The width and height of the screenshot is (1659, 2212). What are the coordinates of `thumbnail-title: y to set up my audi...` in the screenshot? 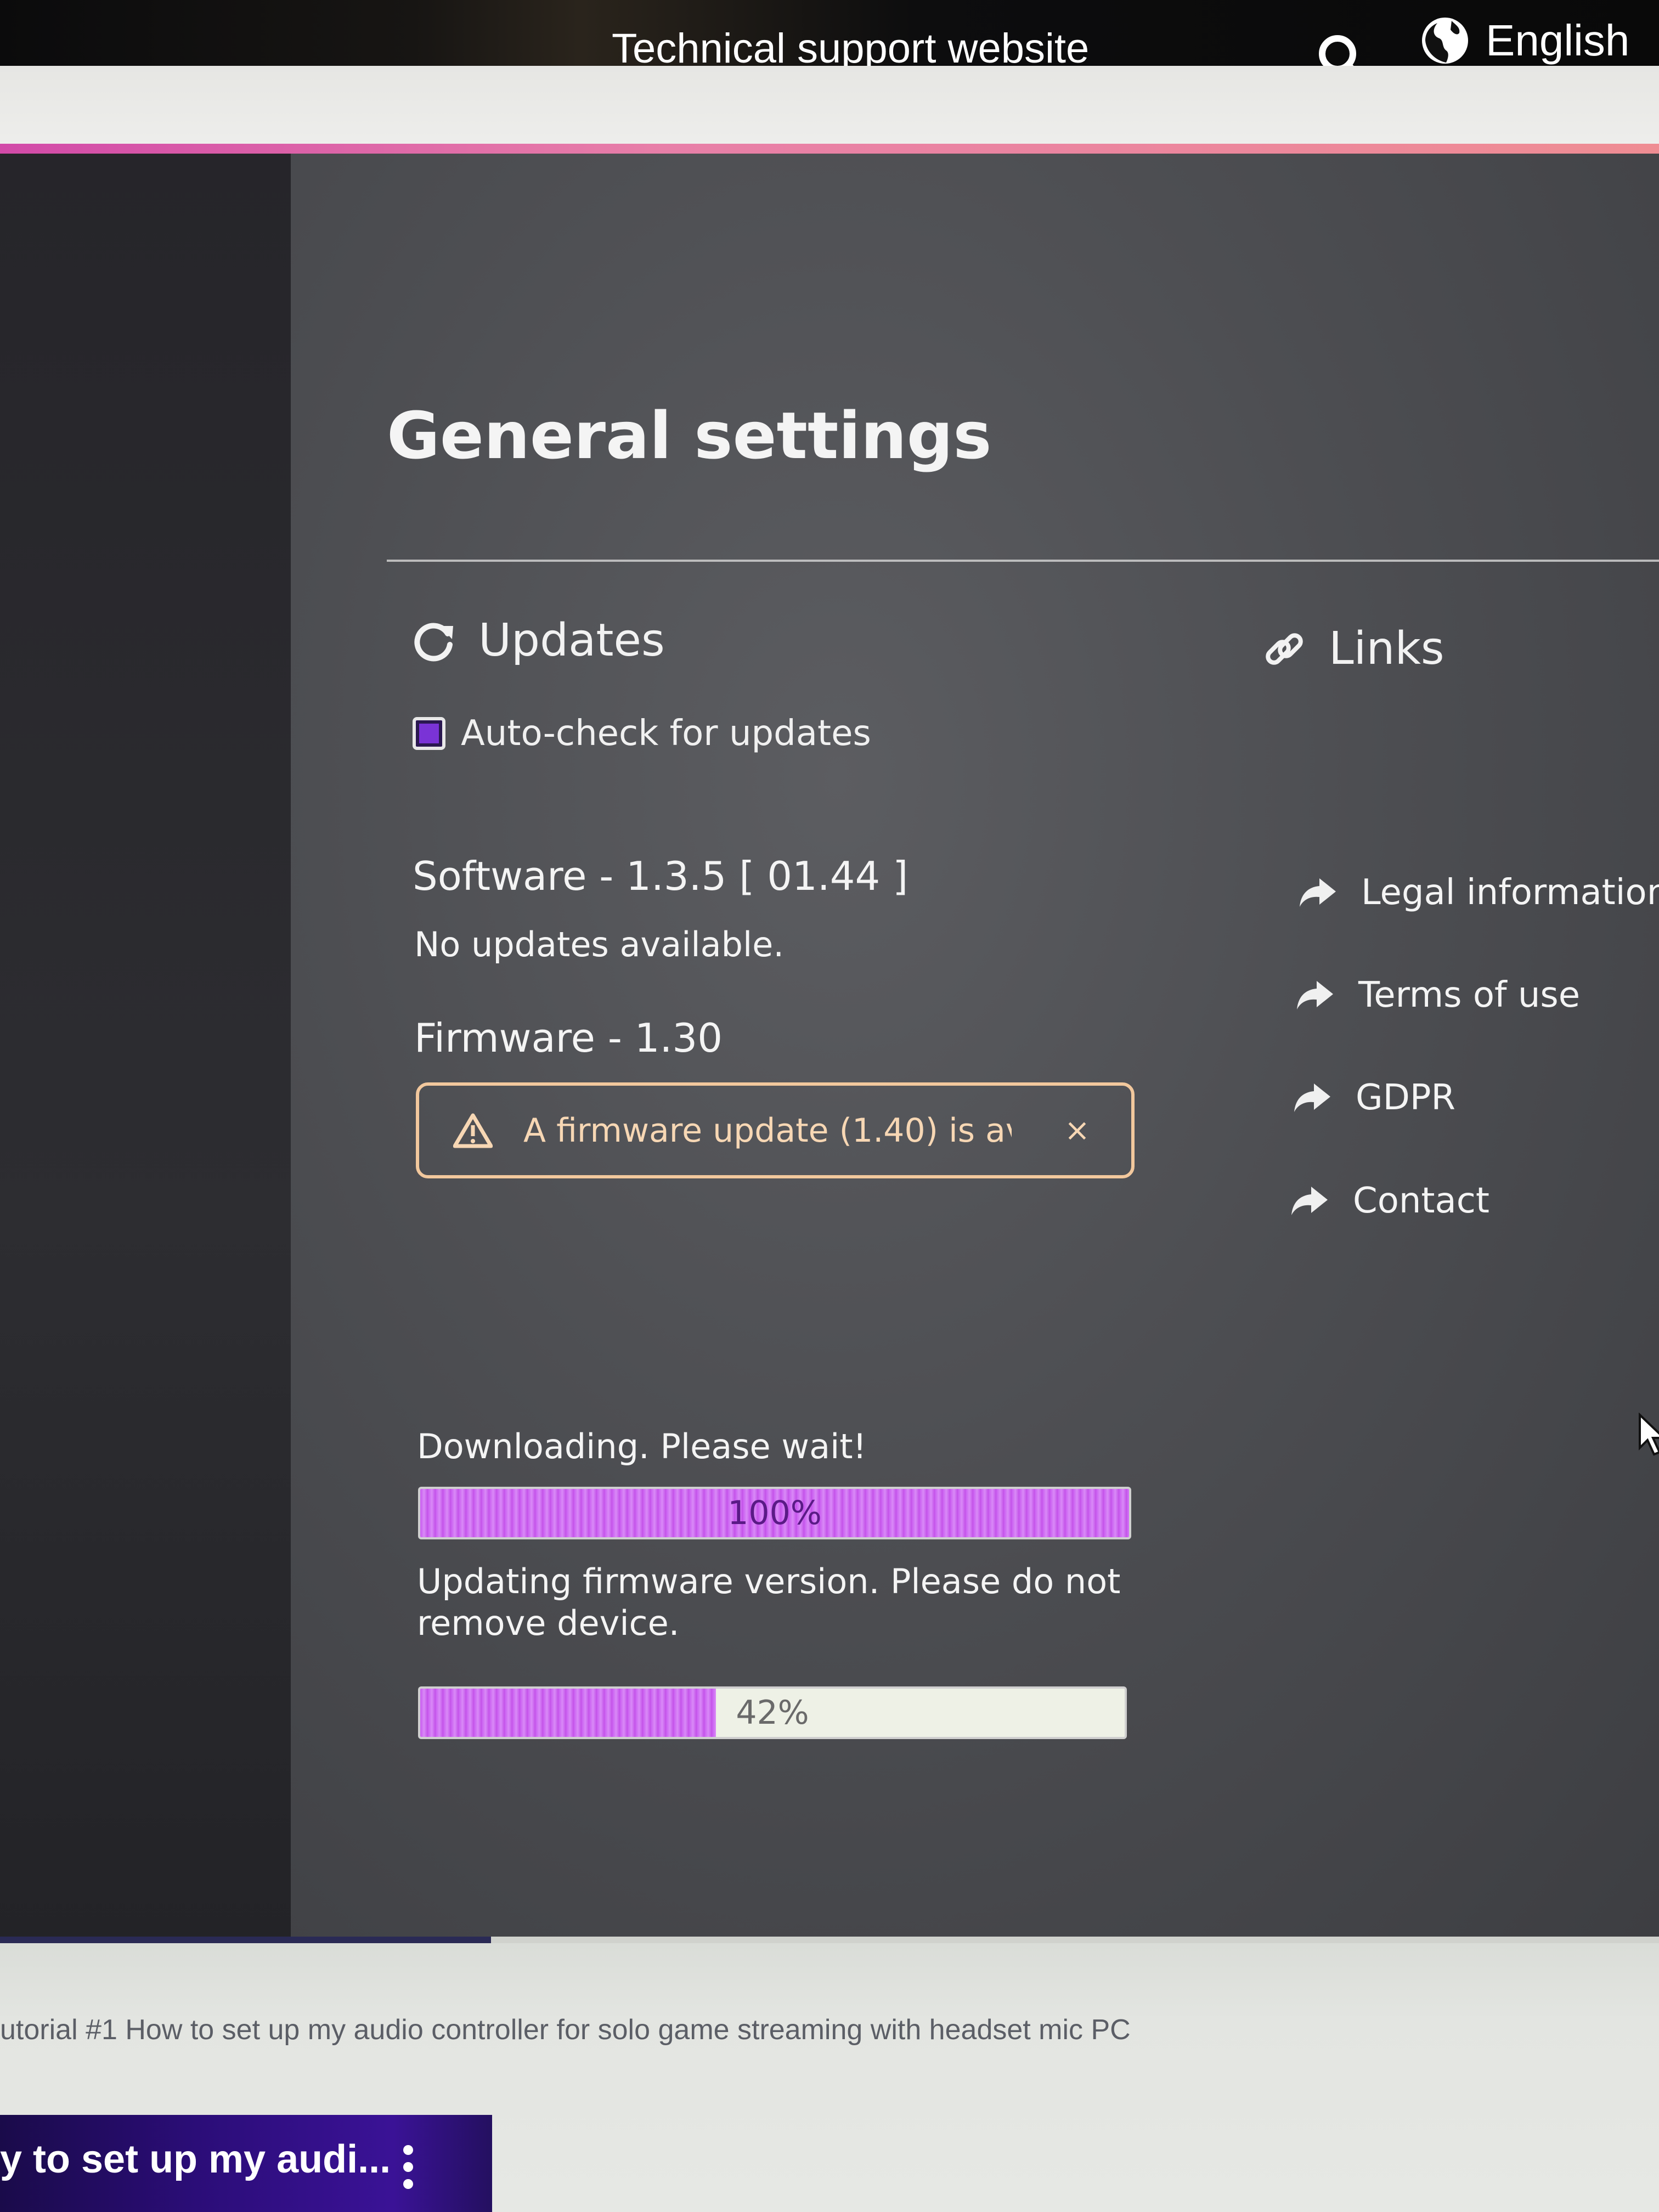 It's located at (195, 2159).